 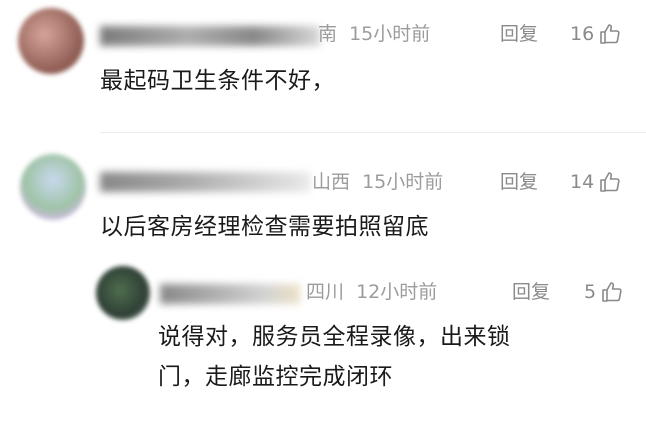 What do you see at coordinates (596, 182) in the screenshot?
I see `like-button: 14` at bounding box center [596, 182].